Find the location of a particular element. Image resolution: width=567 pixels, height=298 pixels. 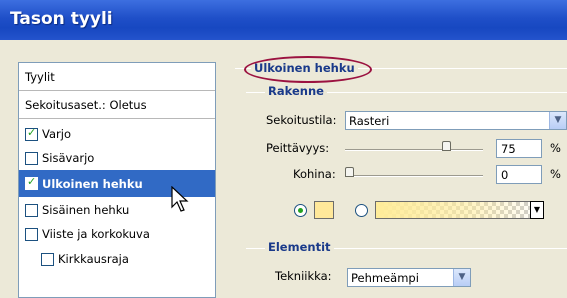

glow-color-swatch is located at coordinates (324, 210).